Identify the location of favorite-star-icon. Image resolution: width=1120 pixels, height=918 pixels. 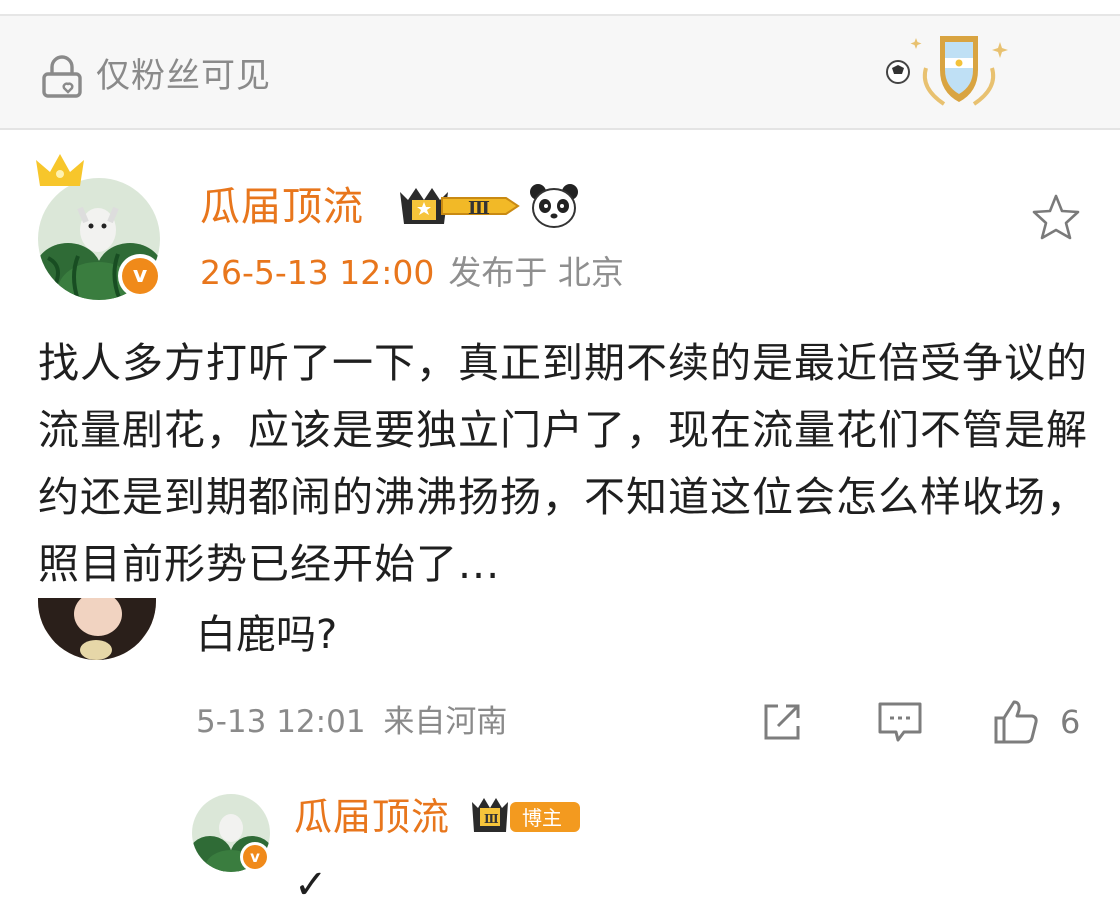
(1056, 217).